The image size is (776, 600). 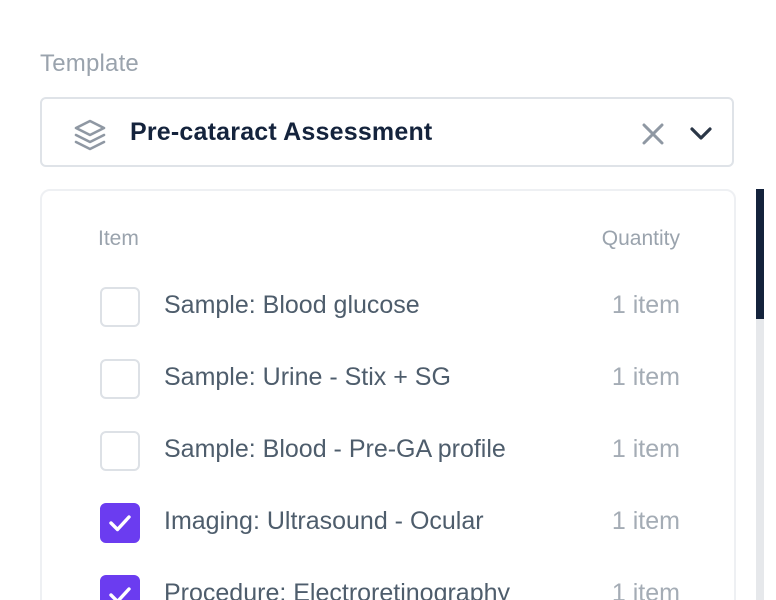 I want to click on template-selected-value: Pre-cataract Assessment, so click(x=281, y=132).